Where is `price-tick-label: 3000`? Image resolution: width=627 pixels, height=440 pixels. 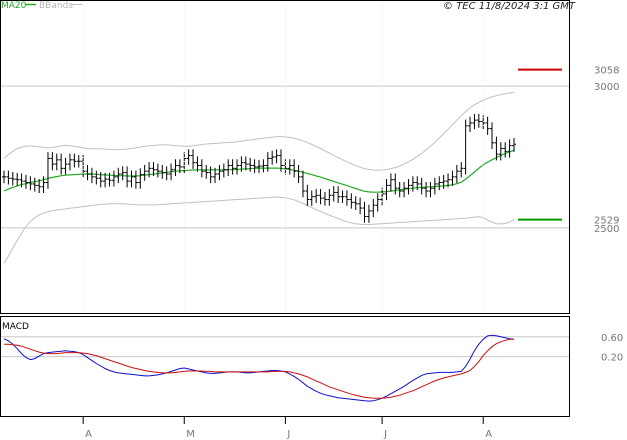 price-tick-label: 3000 is located at coordinates (606, 87).